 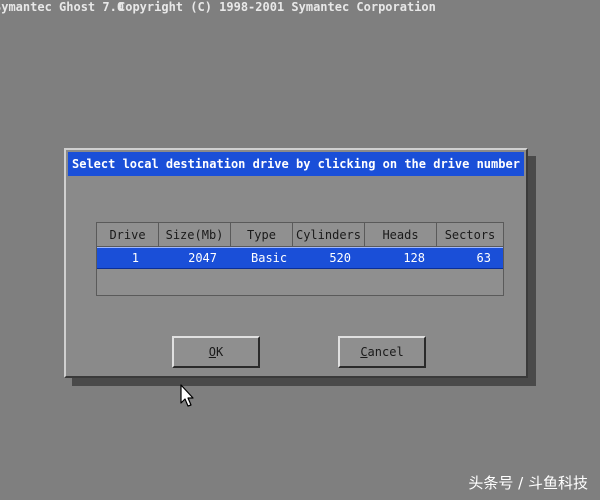 I want to click on product-name: Symantec Ghost 7.0, so click(x=62, y=7).